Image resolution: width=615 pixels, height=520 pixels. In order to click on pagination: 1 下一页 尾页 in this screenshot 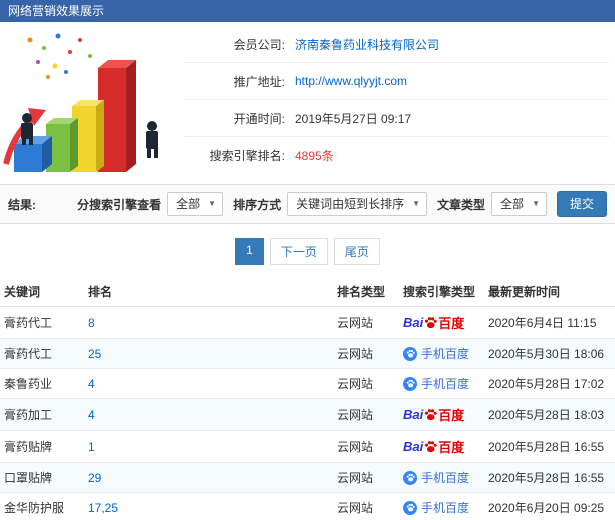, I will do `click(307, 251)`.